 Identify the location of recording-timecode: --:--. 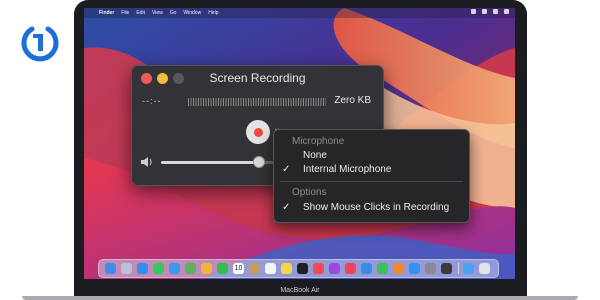
(152, 101).